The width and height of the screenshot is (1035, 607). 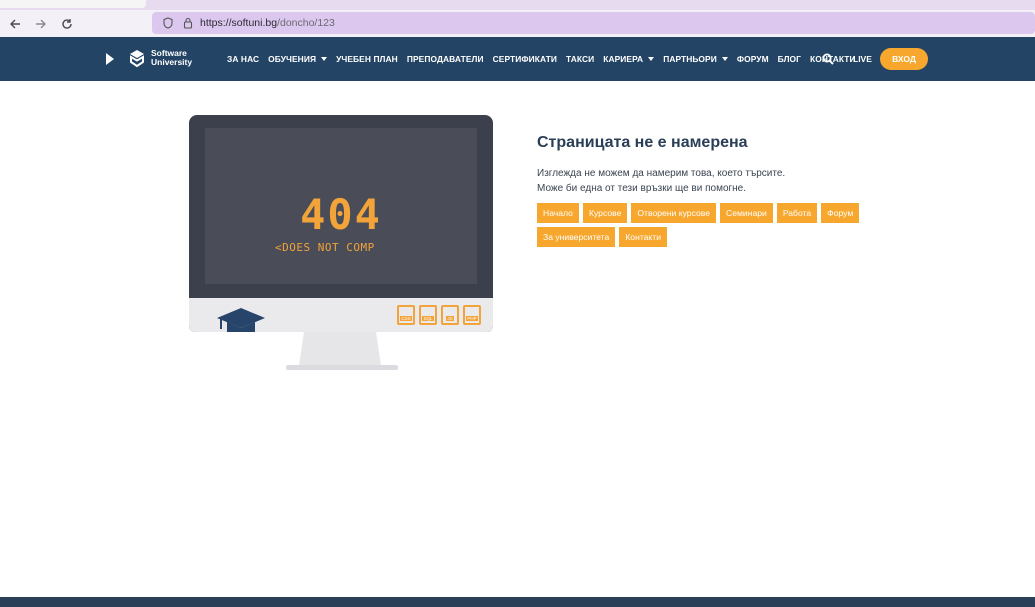 I want to click on site-logo: Software University, so click(x=159, y=58).